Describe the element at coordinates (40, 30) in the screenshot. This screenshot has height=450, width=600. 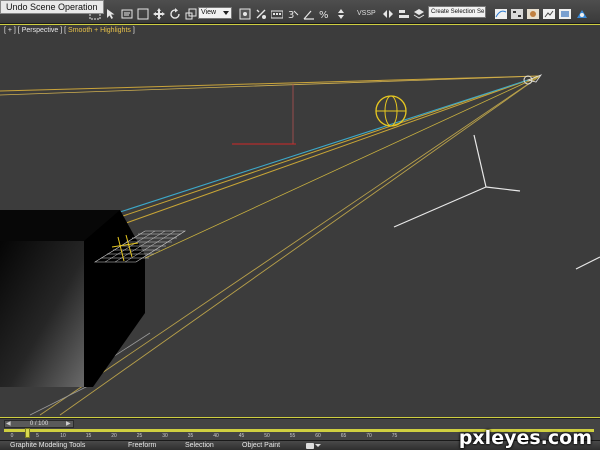
I see `viewport-view-name: Perspective` at that location.